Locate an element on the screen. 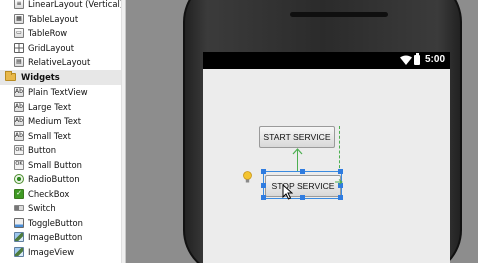 Image resolution: width=478 pixels, height=263 pixels. start-service-button: START SERVICE is located at coordinates (297, 137).